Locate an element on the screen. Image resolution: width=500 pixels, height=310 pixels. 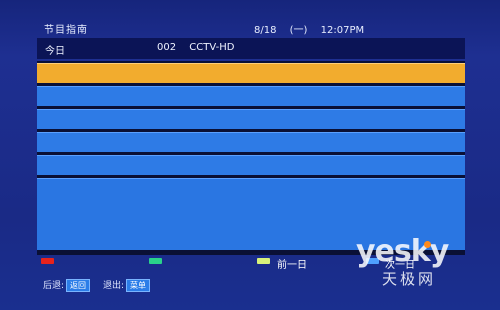
green-key-icon is located at coordinates (155, 261).